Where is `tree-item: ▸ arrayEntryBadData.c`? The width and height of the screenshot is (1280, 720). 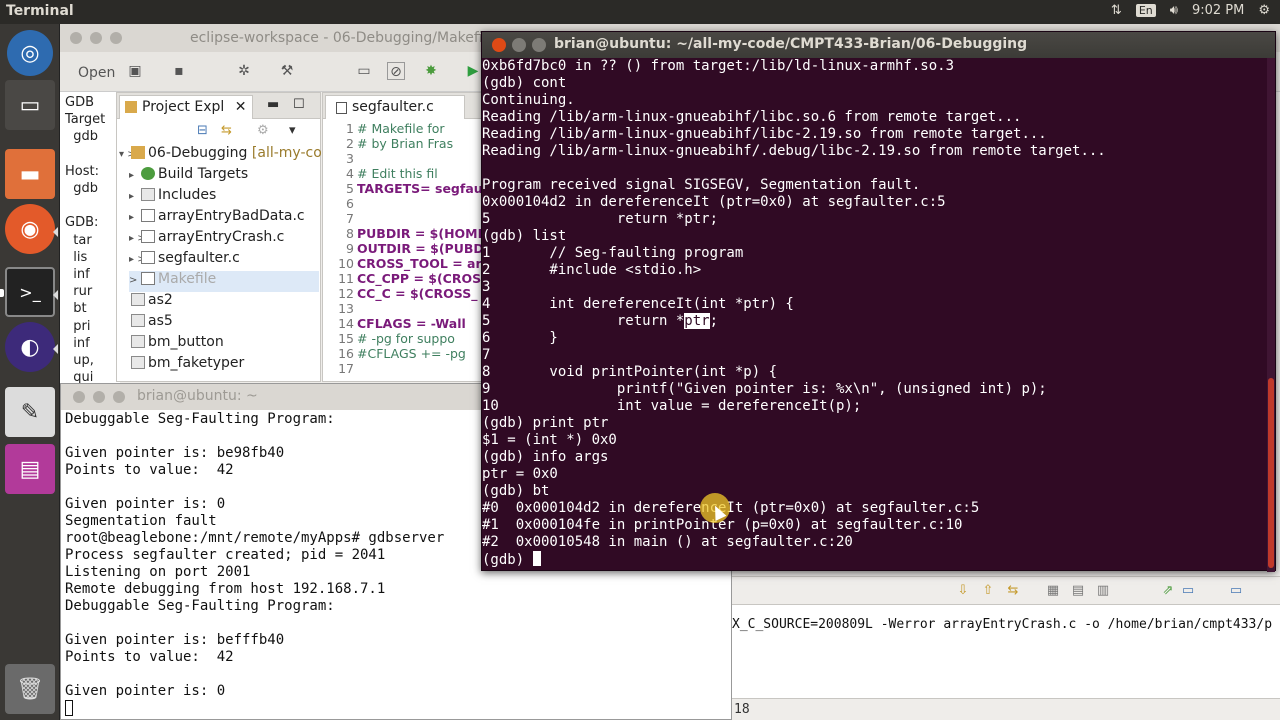
tree-item: ▸ arrayEntryBadData.c is located at coordinates (217, 218).